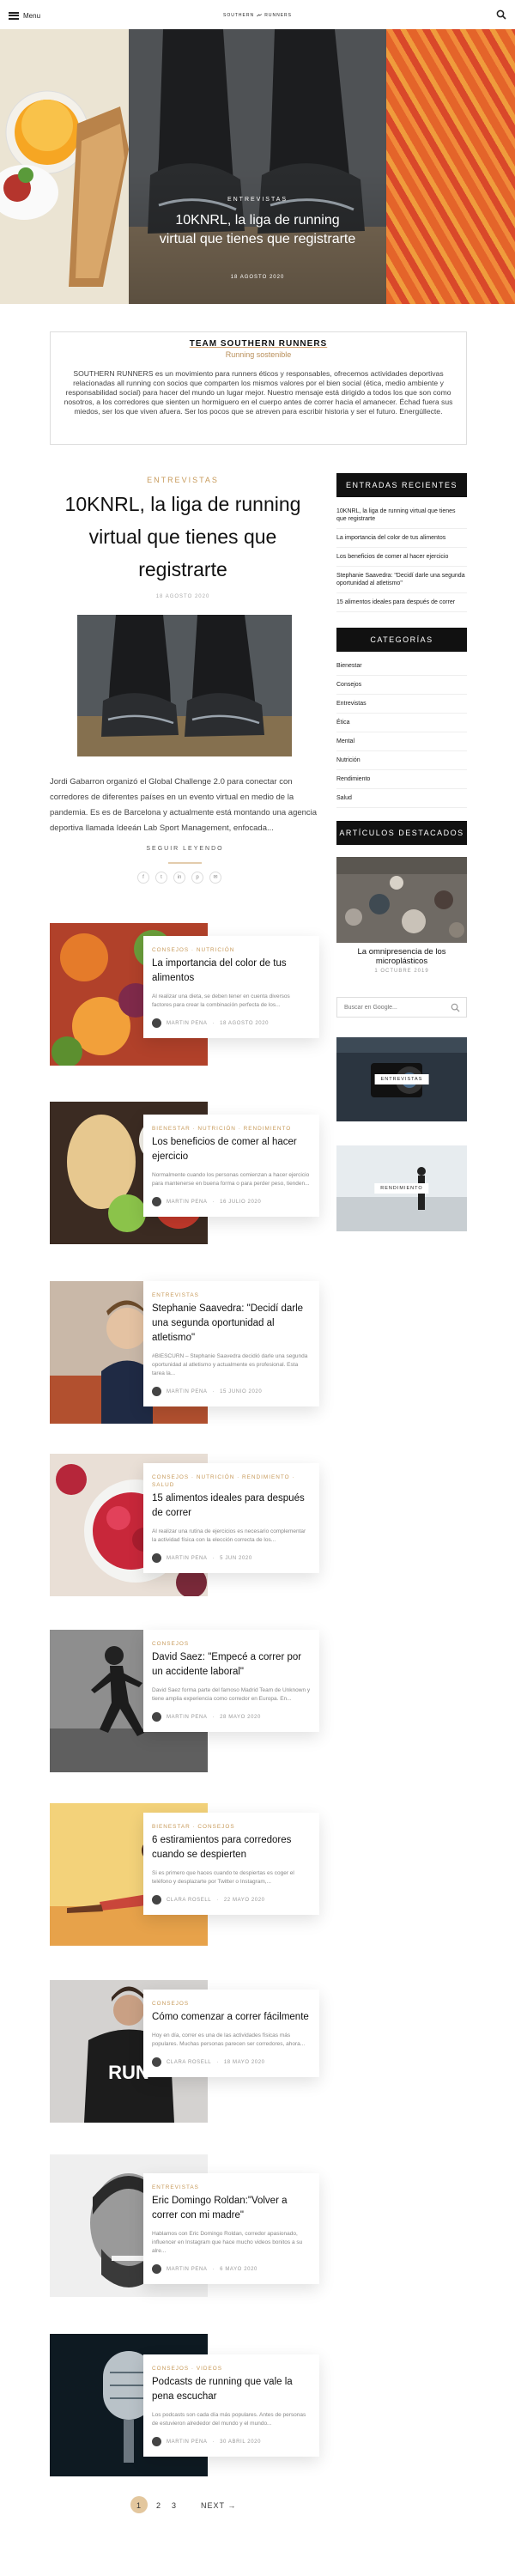  I want to click on site-logo: SOUTHERN RUNNERS, so click(257, 15).